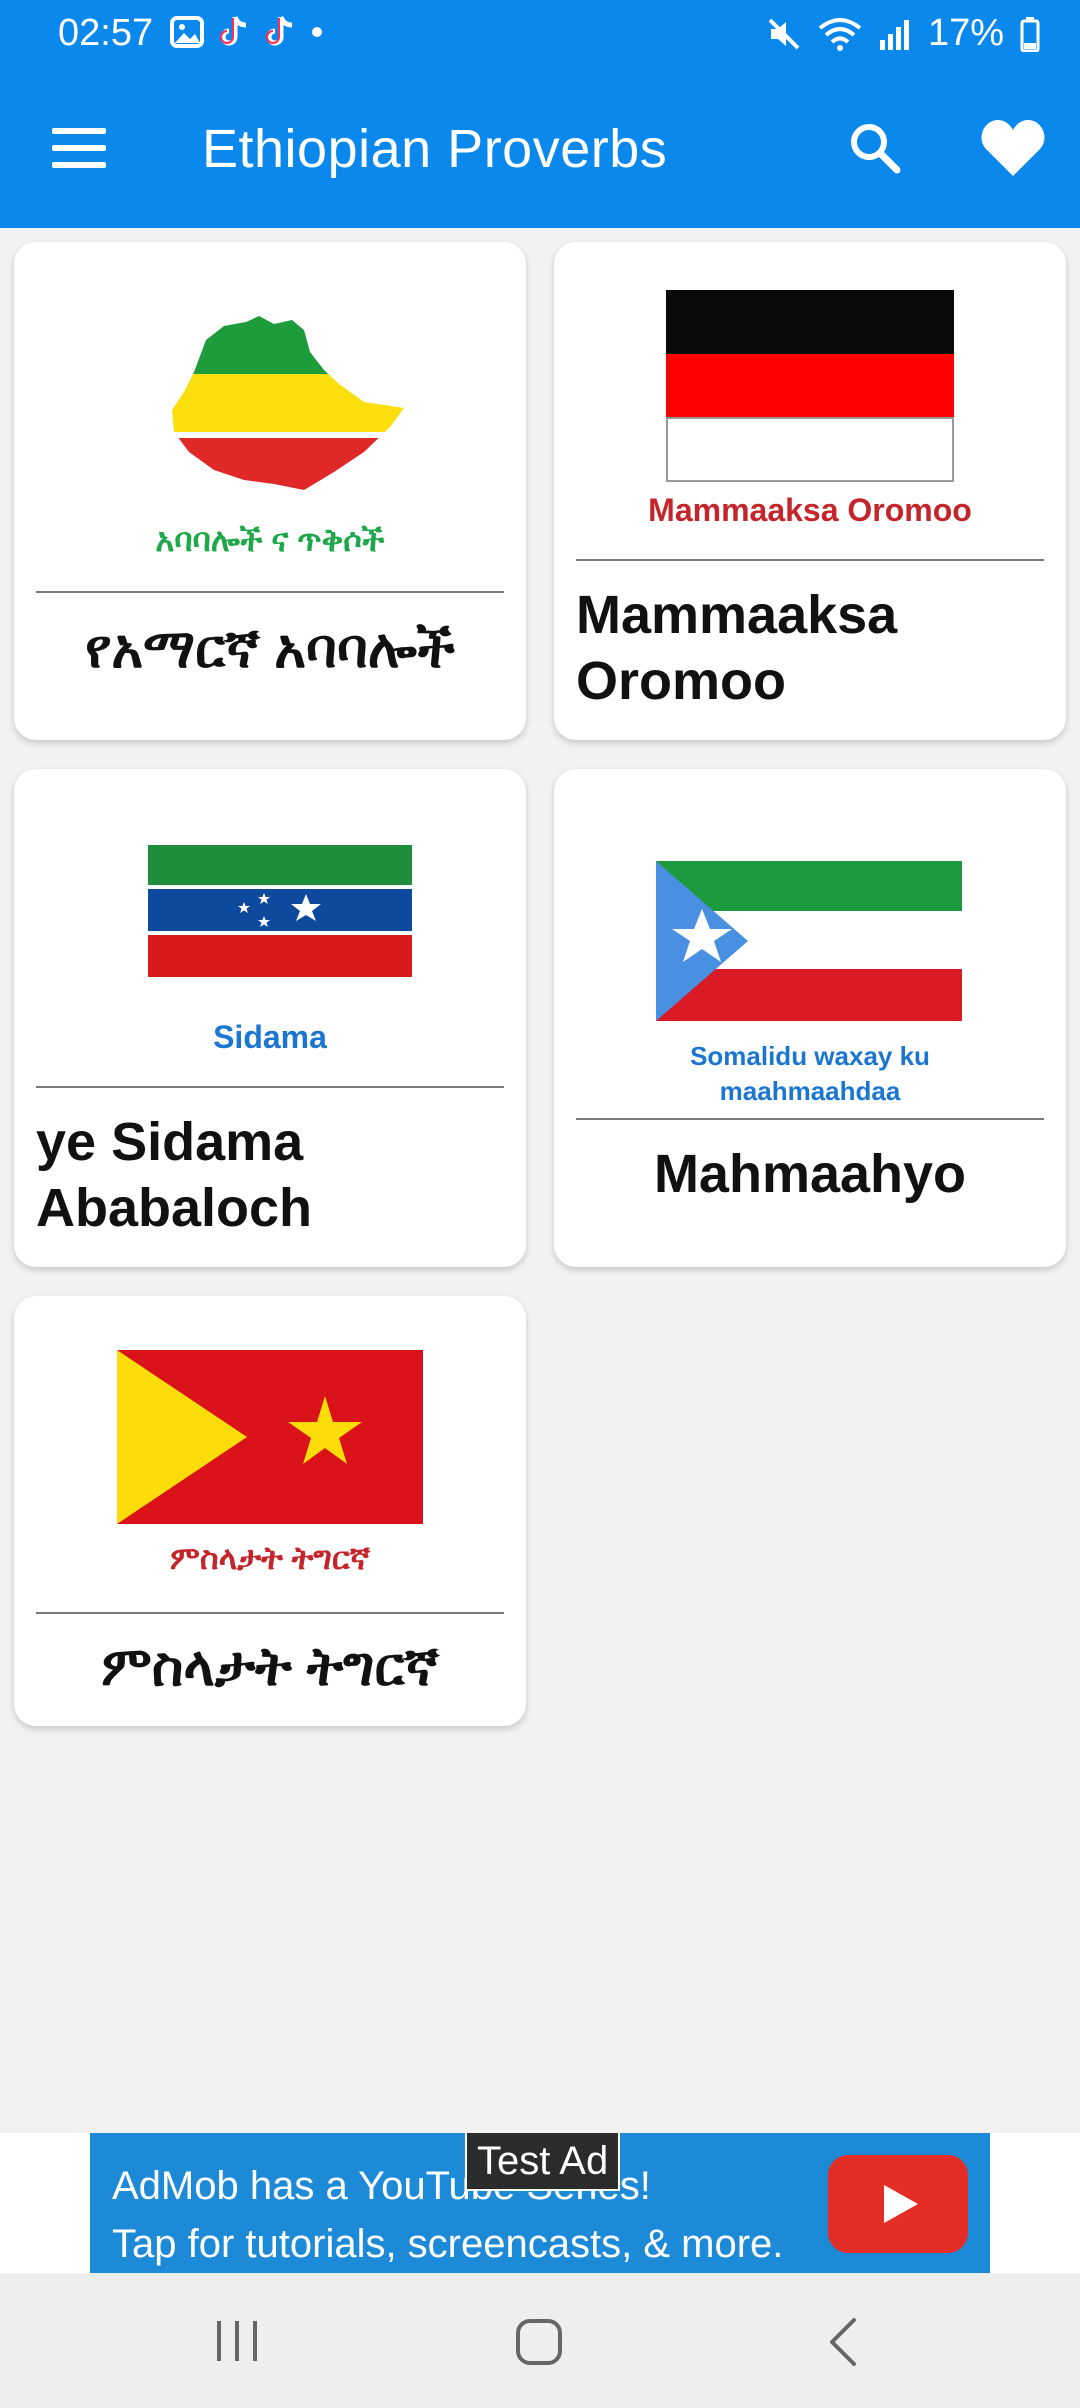  I want to click on tigray-flag-image, so click(270, 1437).